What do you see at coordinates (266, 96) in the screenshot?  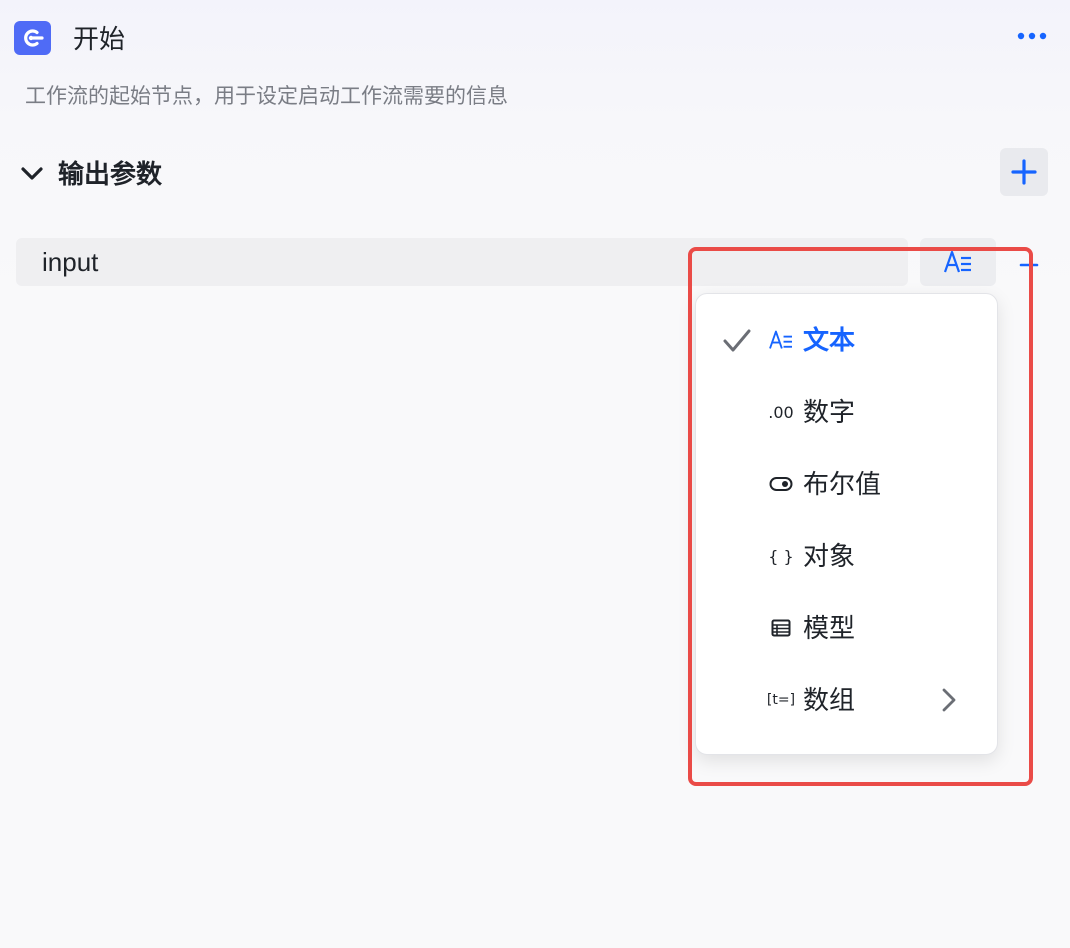 I see `node-description: 工作流的起始节点，用于设定启动工作流需要的信息` at bounding box center [266, 96].